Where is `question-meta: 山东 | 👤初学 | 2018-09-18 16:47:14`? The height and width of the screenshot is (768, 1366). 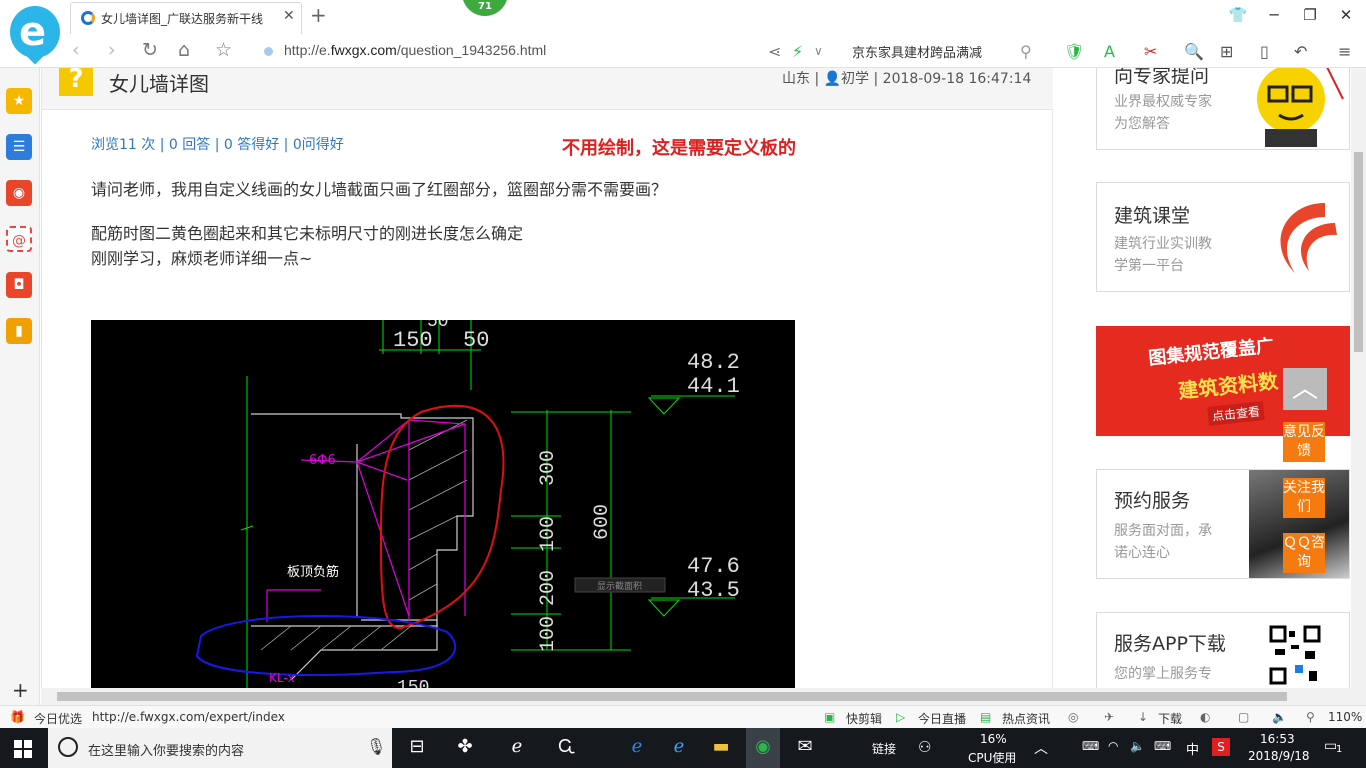 question-meta: 山东 | 👤初学 | 2018-09-18 16:47:14 is located at coordinates (907, 79).